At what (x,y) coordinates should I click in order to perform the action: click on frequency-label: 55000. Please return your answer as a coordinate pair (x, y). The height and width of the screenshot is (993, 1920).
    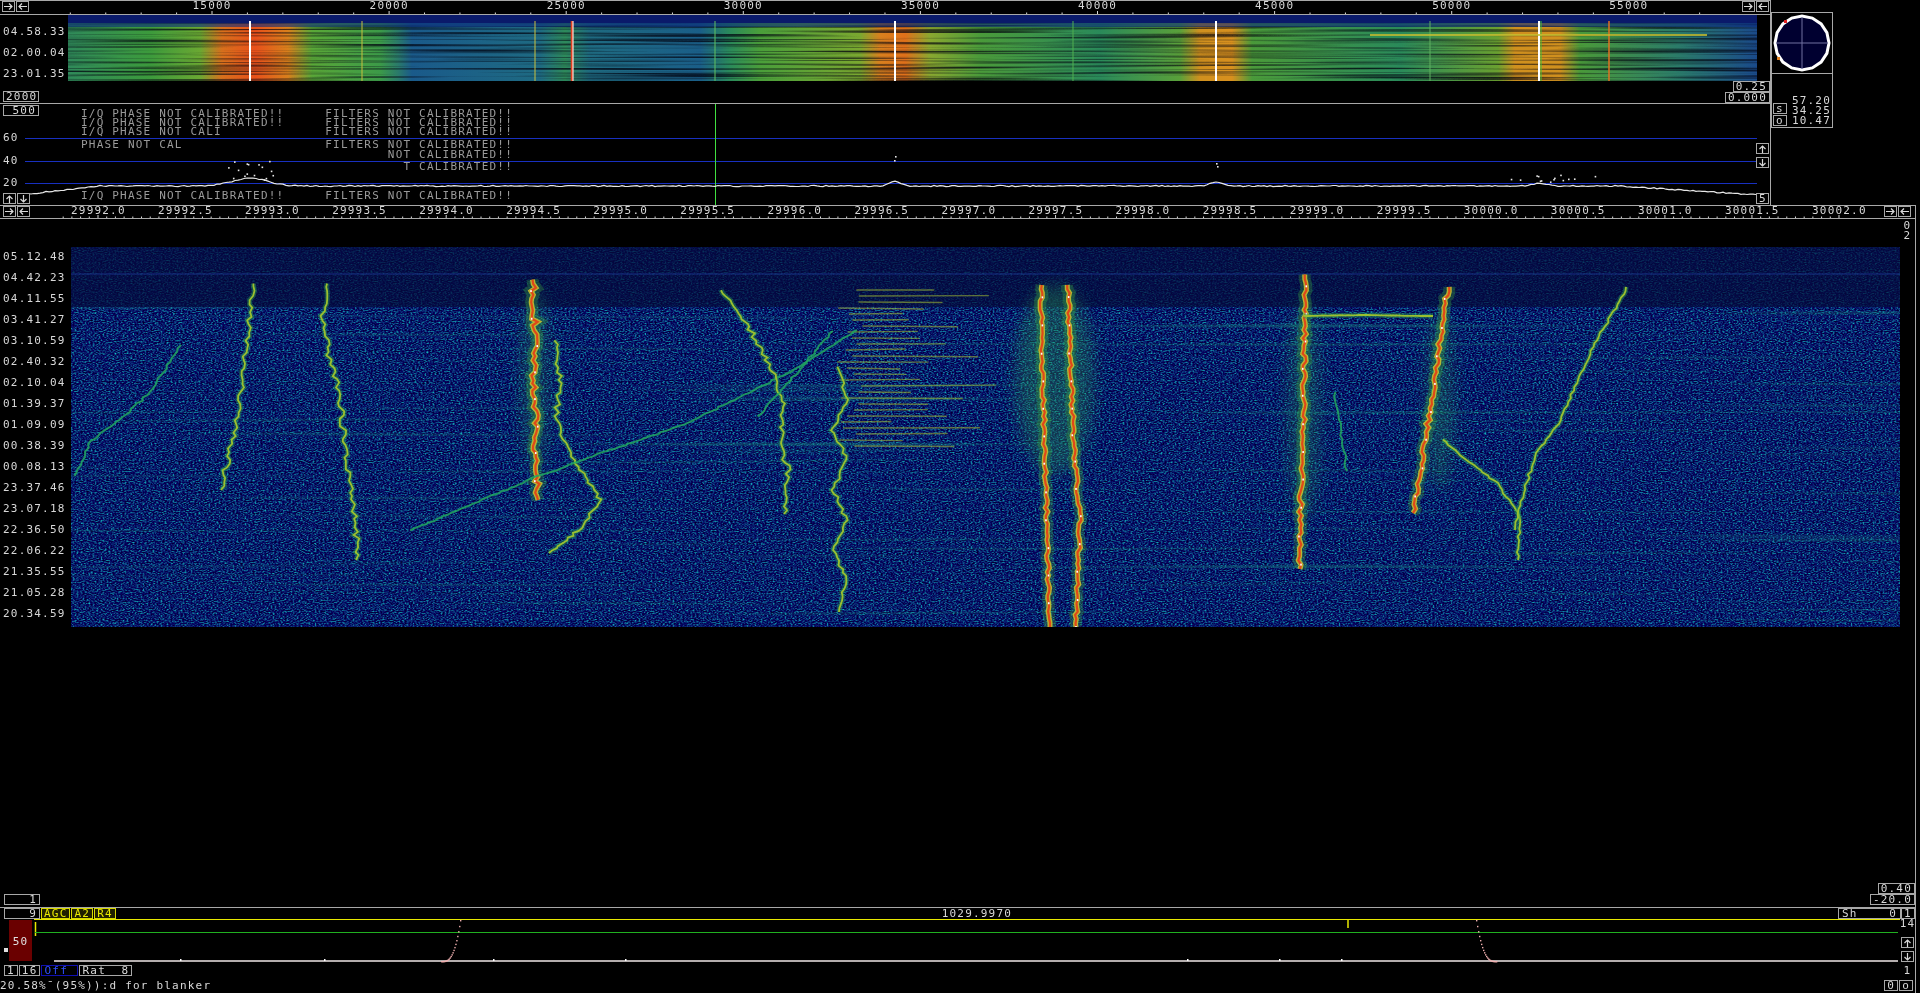
    Looking at the image, I should click on (1629, 6).